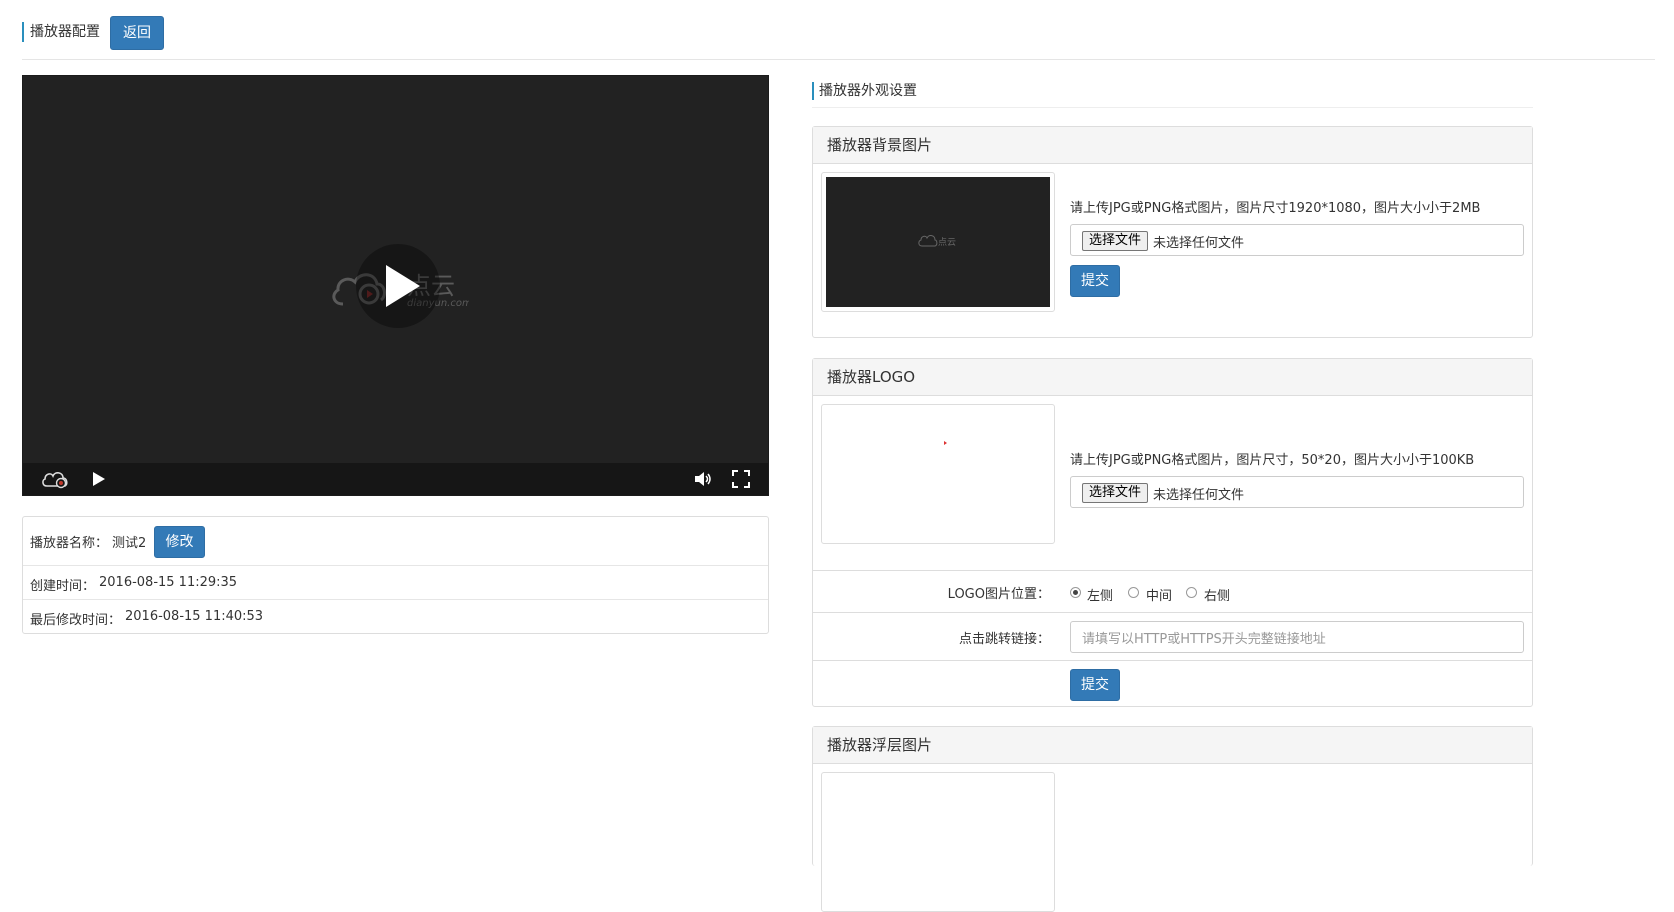 The width and height of the screenshot is (1674, 912). I want to click on logo-thumbnail-icon, so click(945, 443).